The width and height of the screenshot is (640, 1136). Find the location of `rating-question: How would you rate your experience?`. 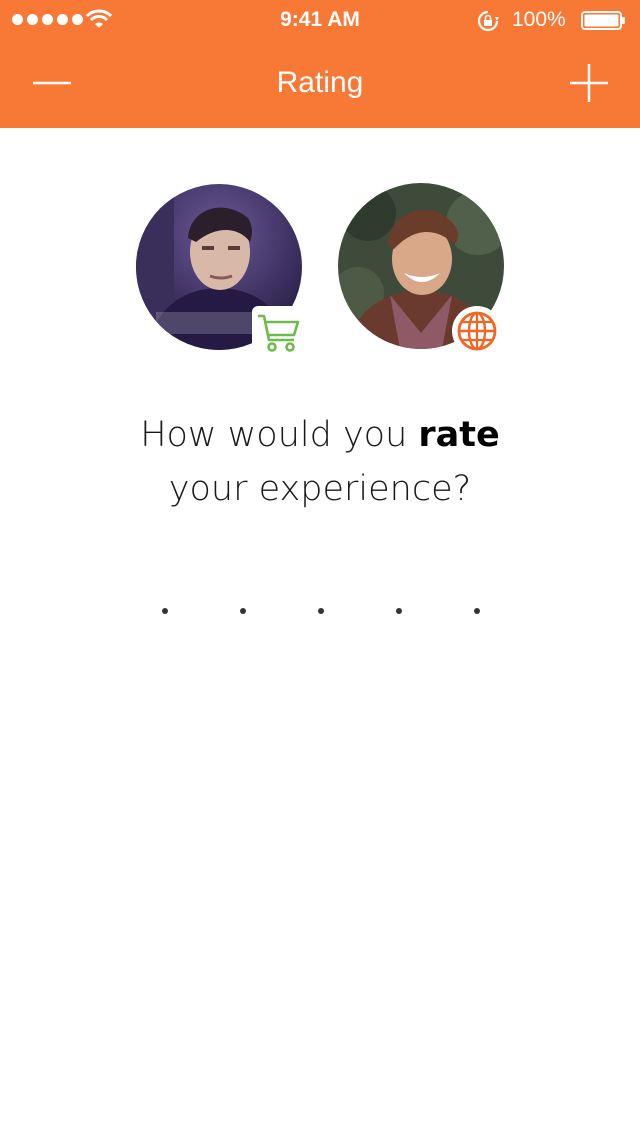

rating-question: How would you rate your experience? is located at coordinates (320, 462).